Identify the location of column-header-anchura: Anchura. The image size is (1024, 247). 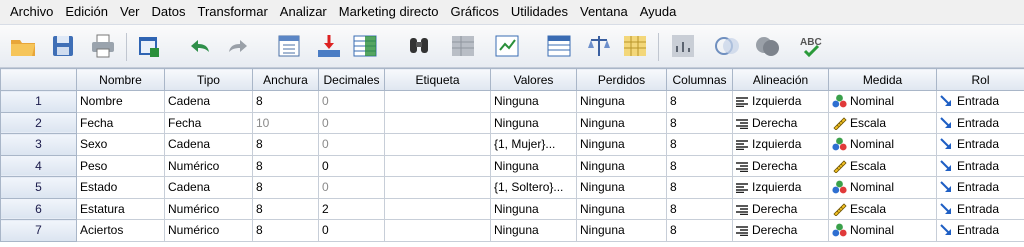
(285, 79).